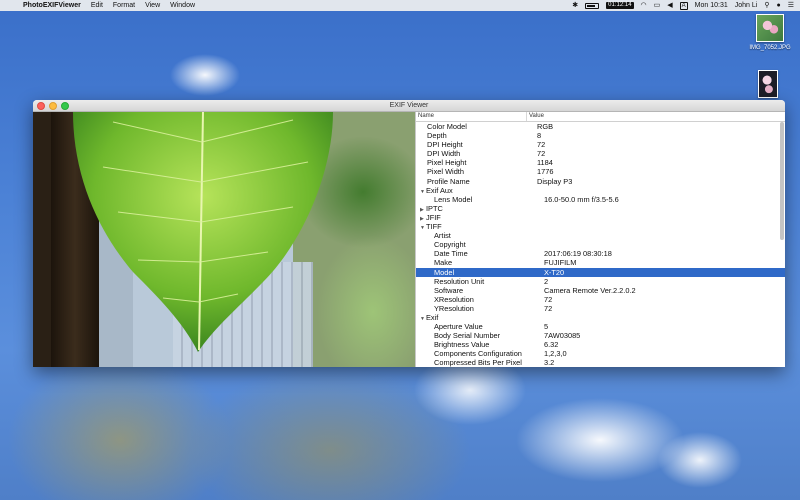 Image resolution: width=800 pixels, height=500 pixels. What do you see at coordinates (97, 5) in the screenshot?
I see `menu-edit: Edit` at bounding box center [97, 5].